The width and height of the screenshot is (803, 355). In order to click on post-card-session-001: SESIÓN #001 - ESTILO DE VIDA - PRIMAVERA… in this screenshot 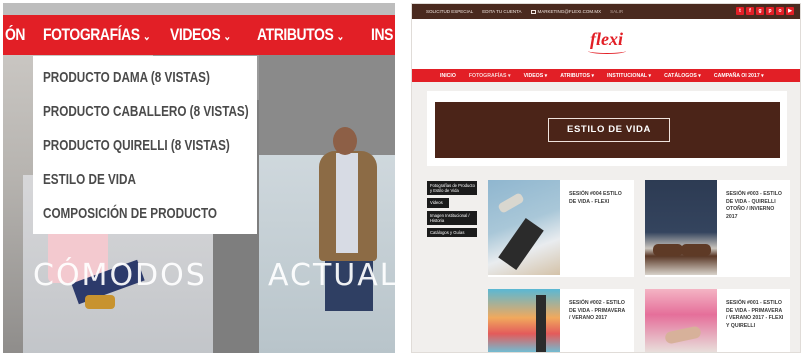, I will do `click(717, 320)`.